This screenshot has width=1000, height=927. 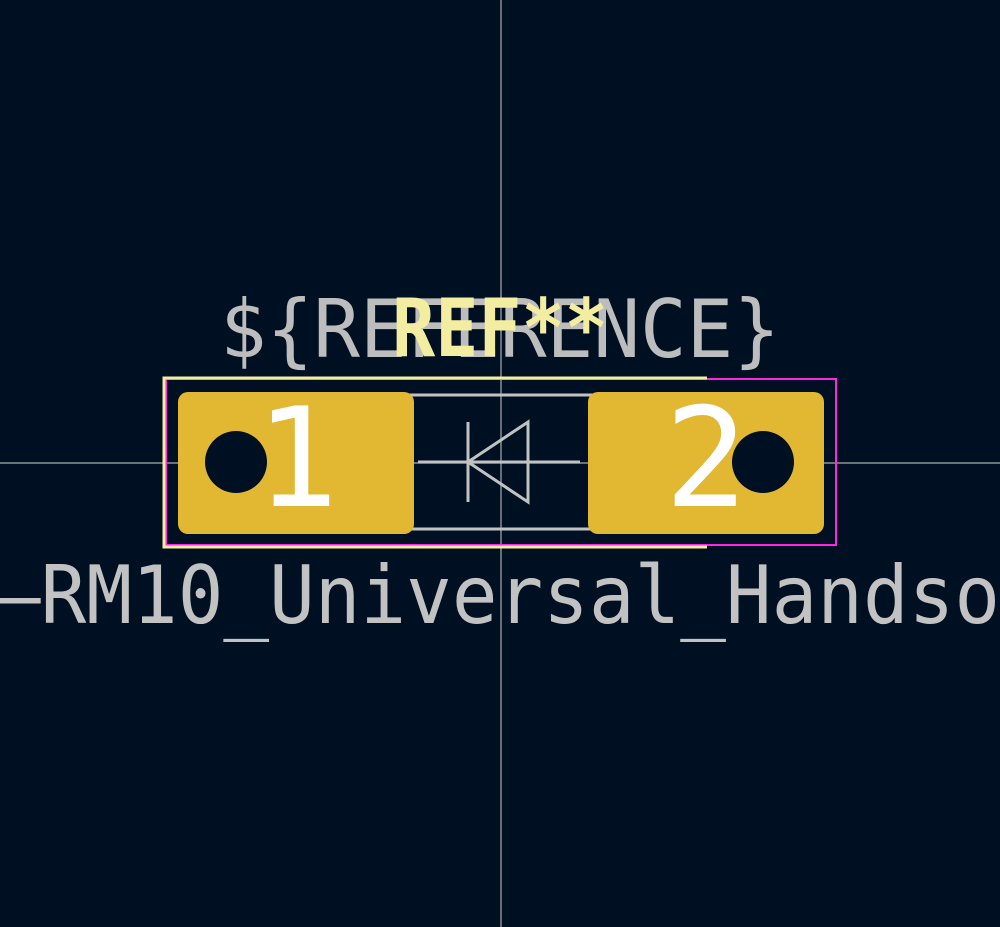 I want to click on diode-icon, so click(x=499, y=462).